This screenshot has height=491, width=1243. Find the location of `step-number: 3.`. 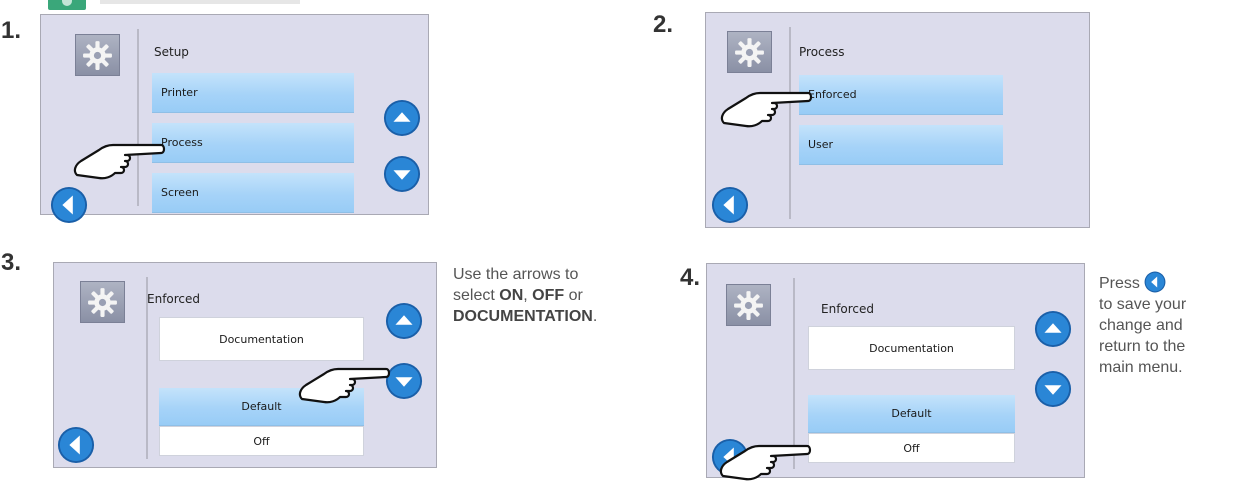

step-number: 3. is located at coordinates (11, 262).